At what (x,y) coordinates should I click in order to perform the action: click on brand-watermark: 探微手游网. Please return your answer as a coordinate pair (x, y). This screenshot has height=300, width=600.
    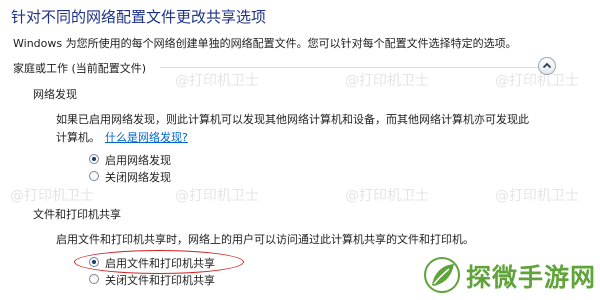
    Looking at the image, I should click on (531, 277).